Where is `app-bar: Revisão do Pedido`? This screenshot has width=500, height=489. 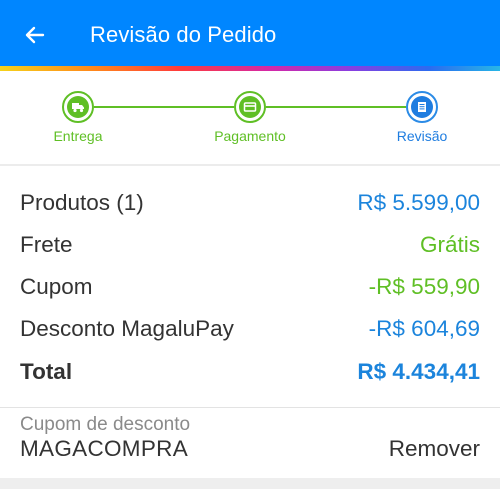
app-bar: Revisão do Pedido is located at coordinates (250, 33).